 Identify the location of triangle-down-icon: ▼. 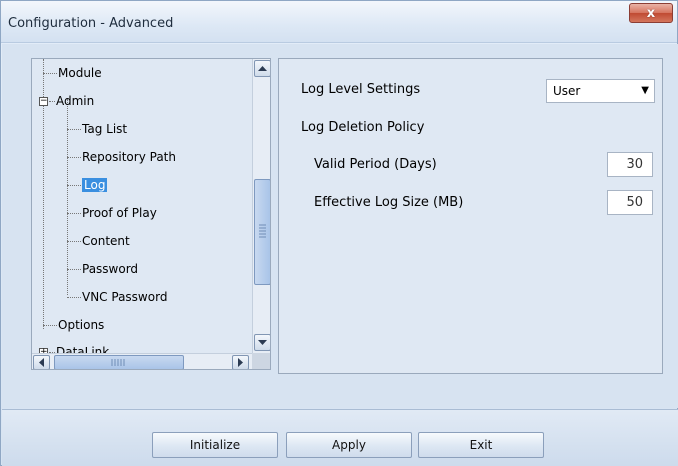
(645, 90).